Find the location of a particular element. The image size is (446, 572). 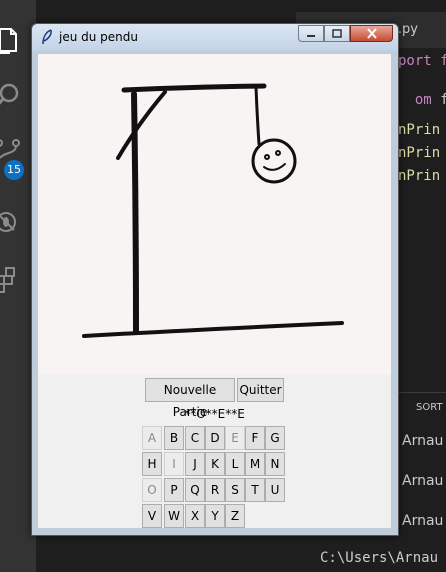

letter-button-l: L is located at coordinates (235, 464).